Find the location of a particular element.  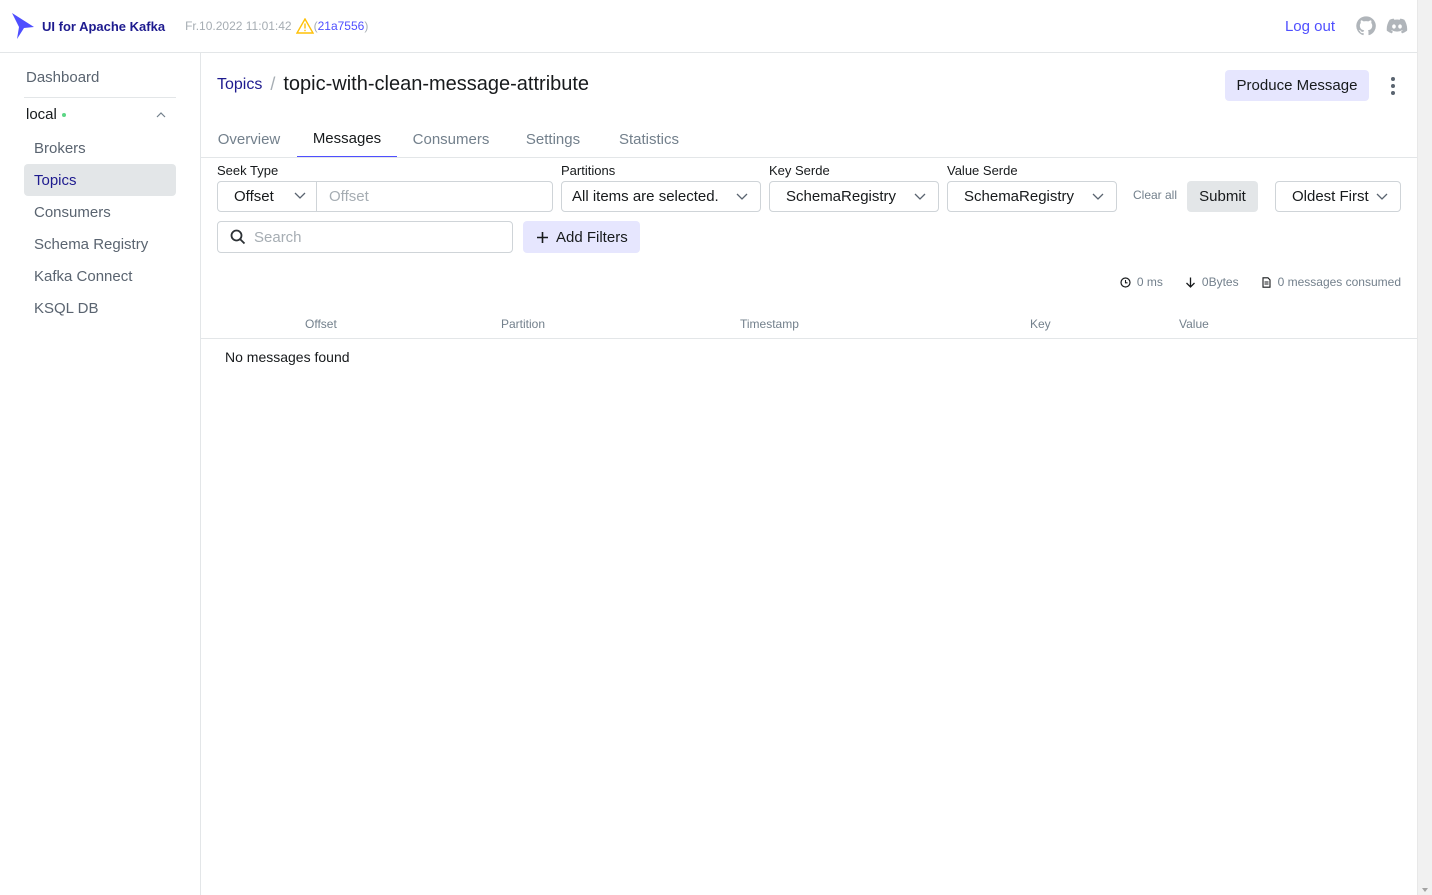

scroll-down-arrow-icon is located at coordinates (1425, 890).